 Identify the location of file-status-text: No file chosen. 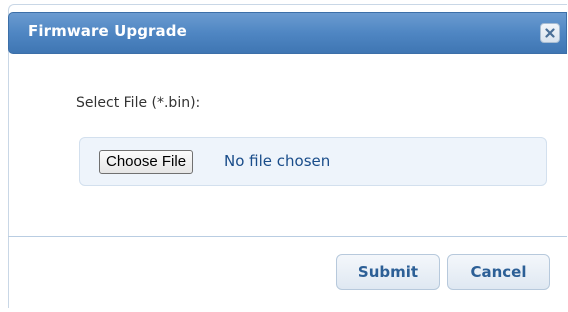
(277, 161).